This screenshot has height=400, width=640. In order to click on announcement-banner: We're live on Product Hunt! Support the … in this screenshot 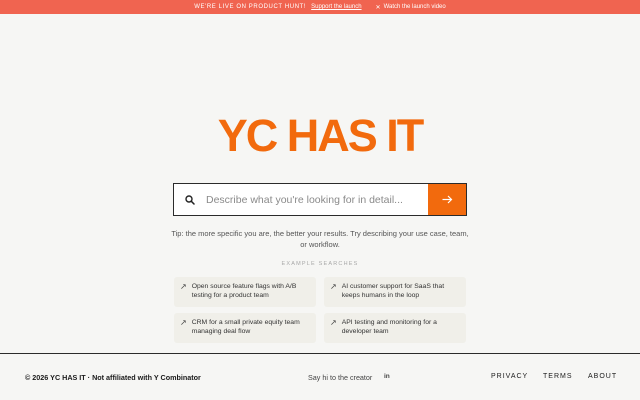, I will do `click(320, 7)`.